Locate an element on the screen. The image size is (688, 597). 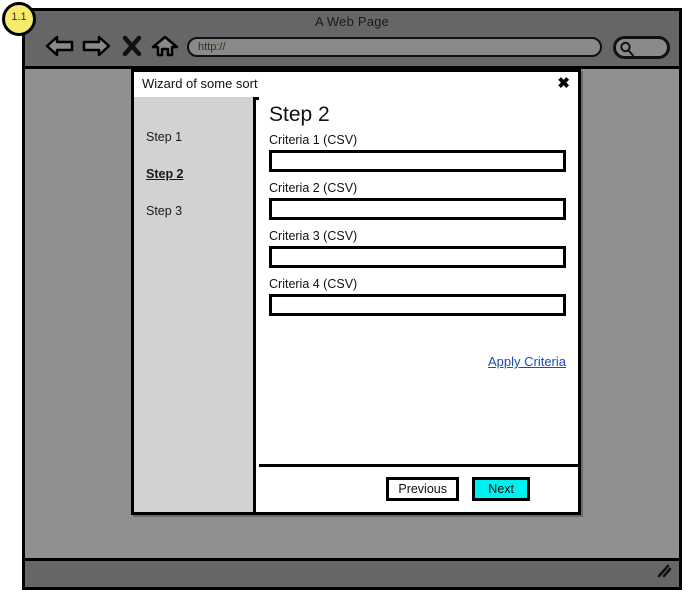
close-icon: ✖ is located at coordinates (563, 84).